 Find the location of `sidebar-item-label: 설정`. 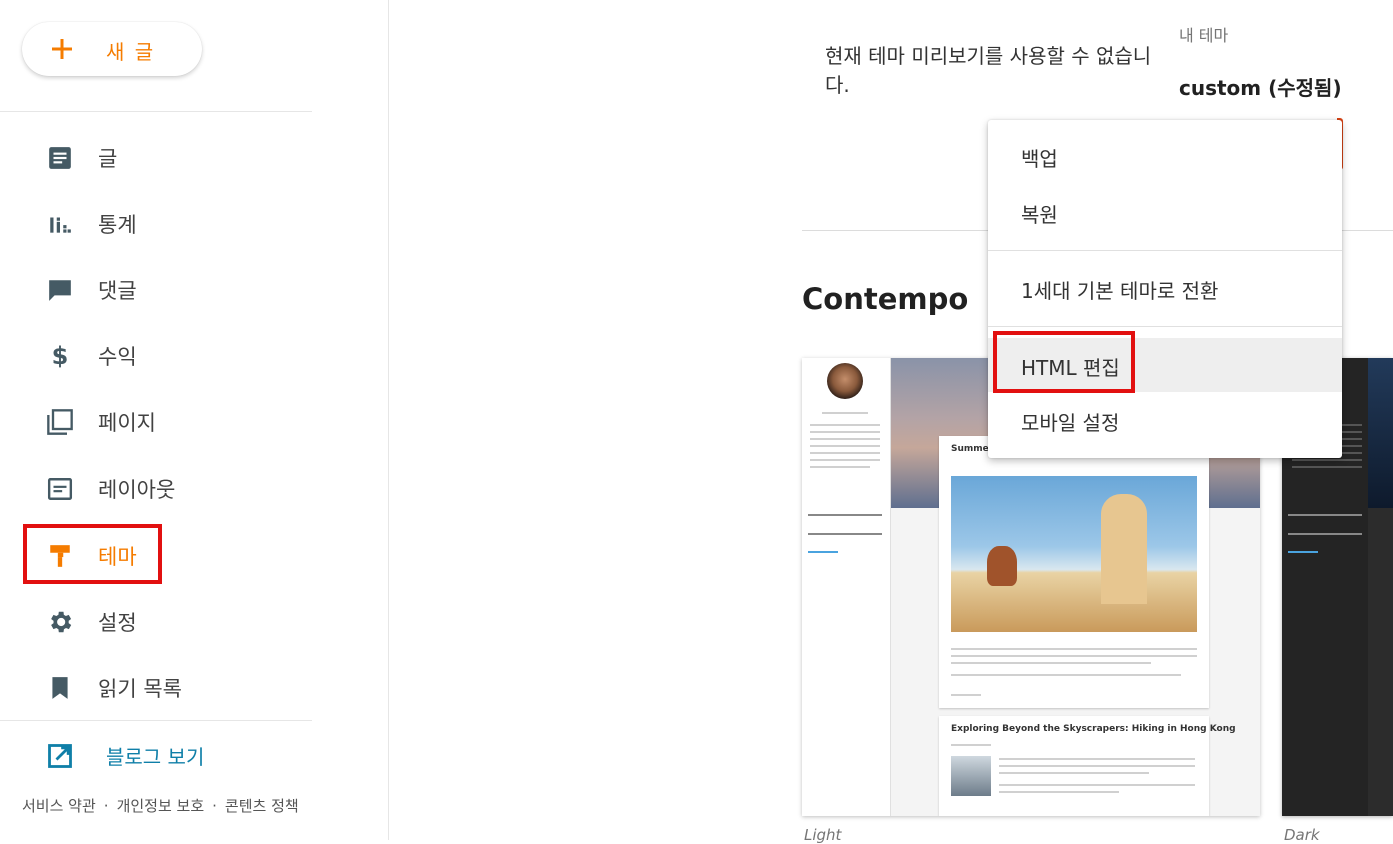

sidebar-item-label: 설정 is located at coordinates (117, 623).